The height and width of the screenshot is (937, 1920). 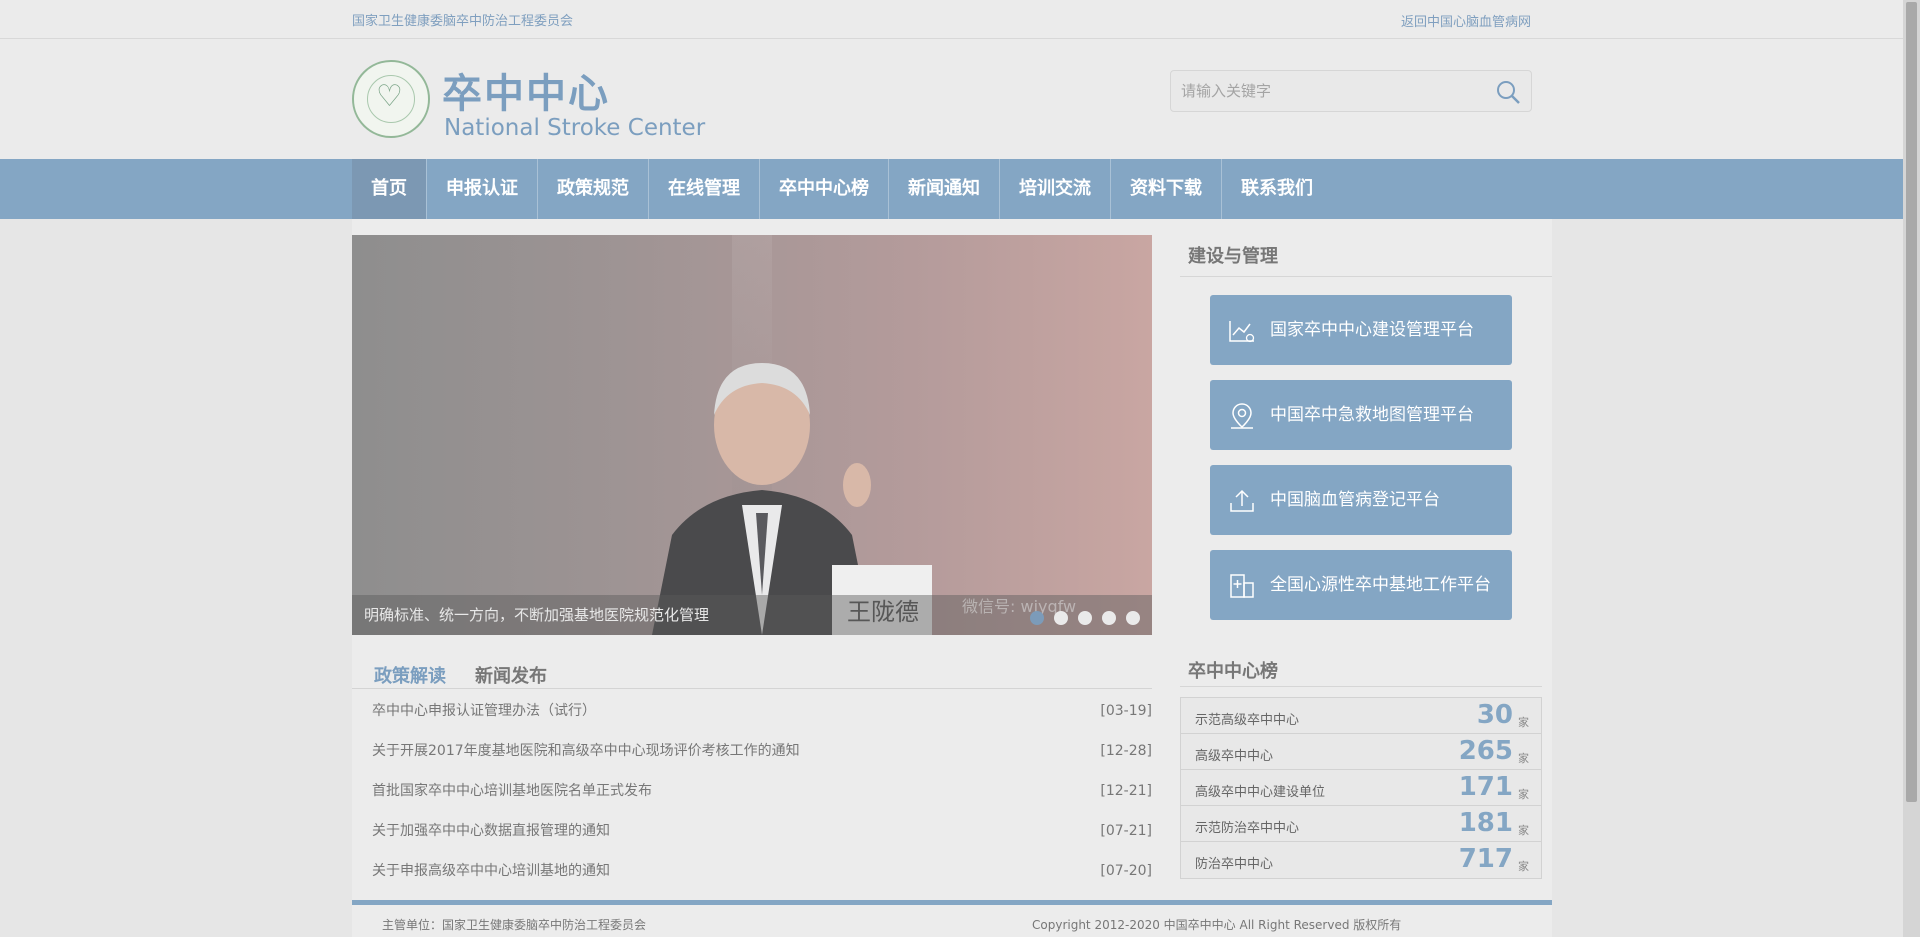 I want to click on news-title: 关于申报高级卒中中心培训基地的通知, so click(x=491, y=871).